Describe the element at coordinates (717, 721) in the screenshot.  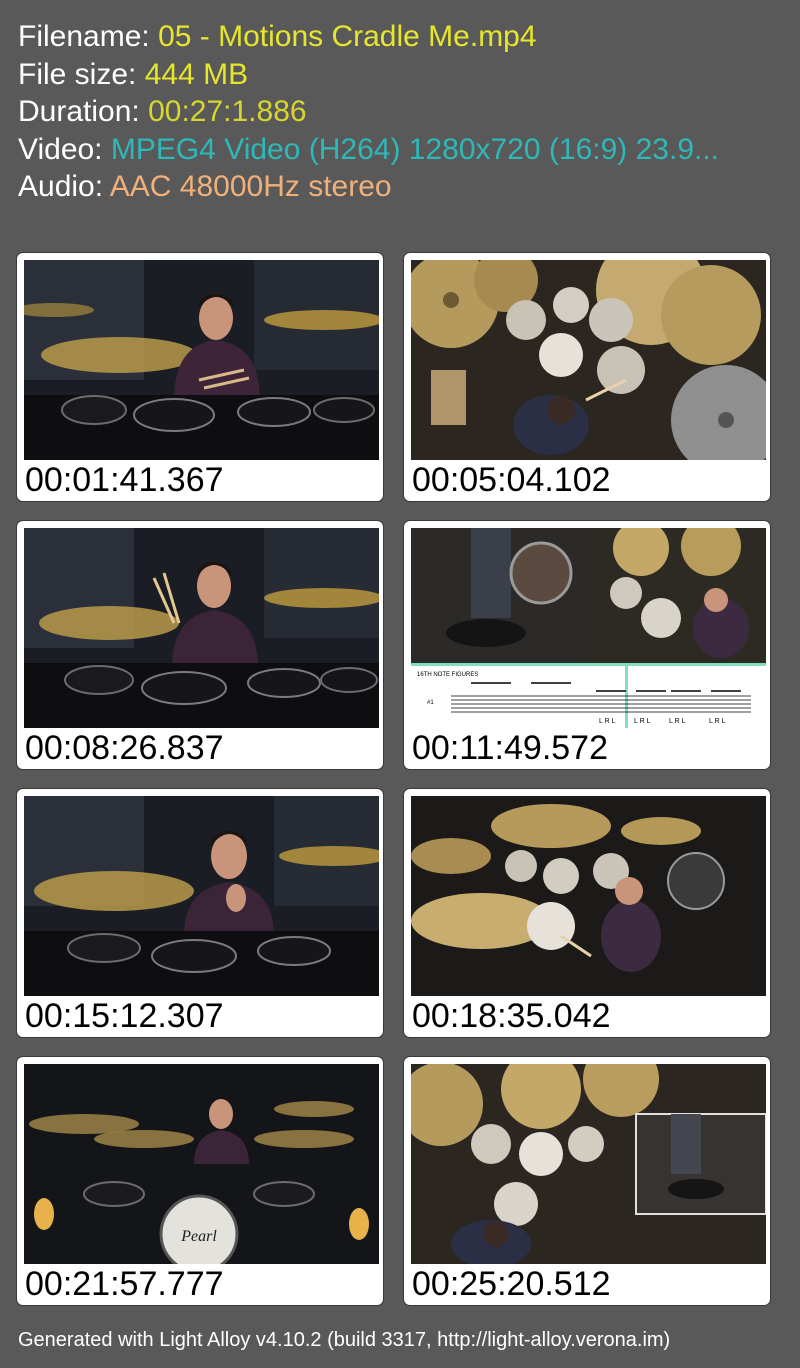
I see `sticking-4: L R L` at that location.